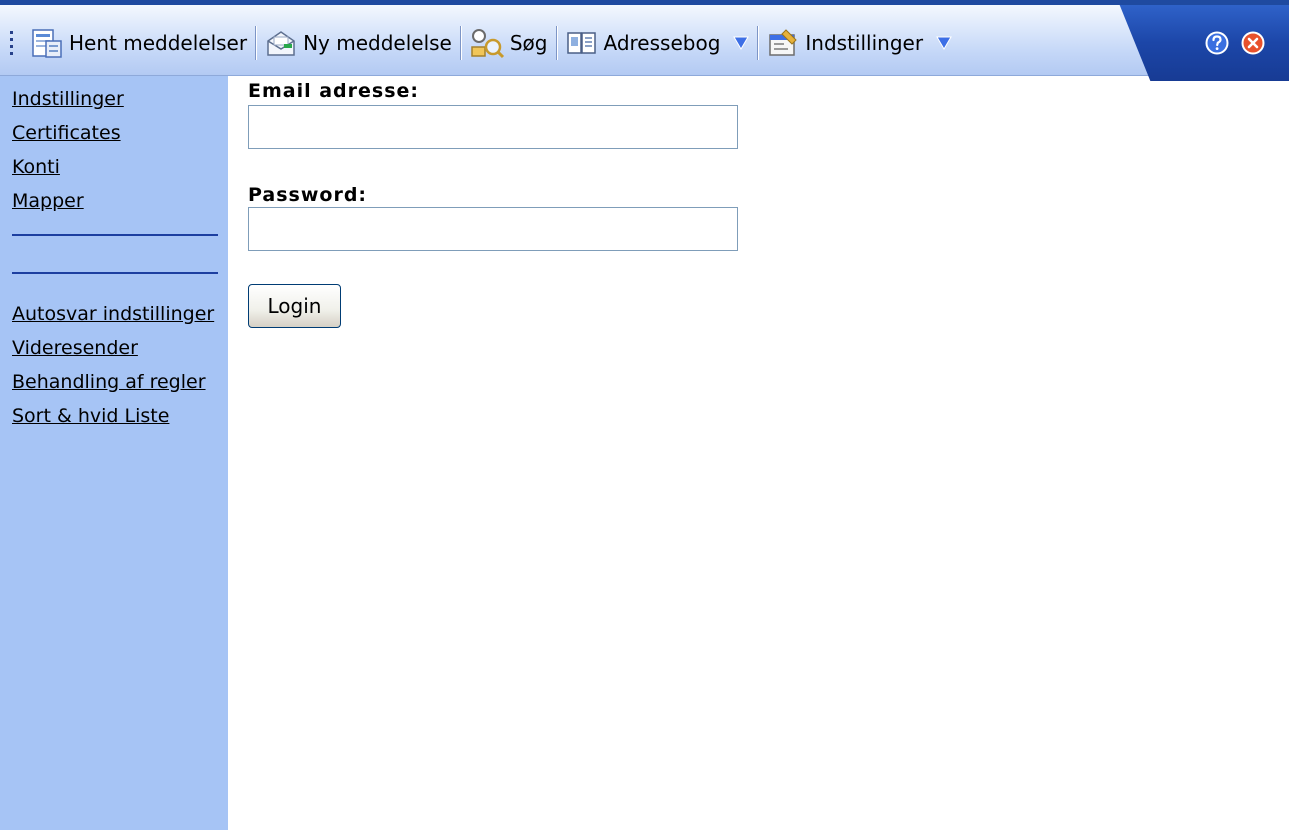  What do you see at coordinates (377, 43) in the screenshot?
I see `new-message-label: Ny meddelelse` at bounding box center [377, 43].